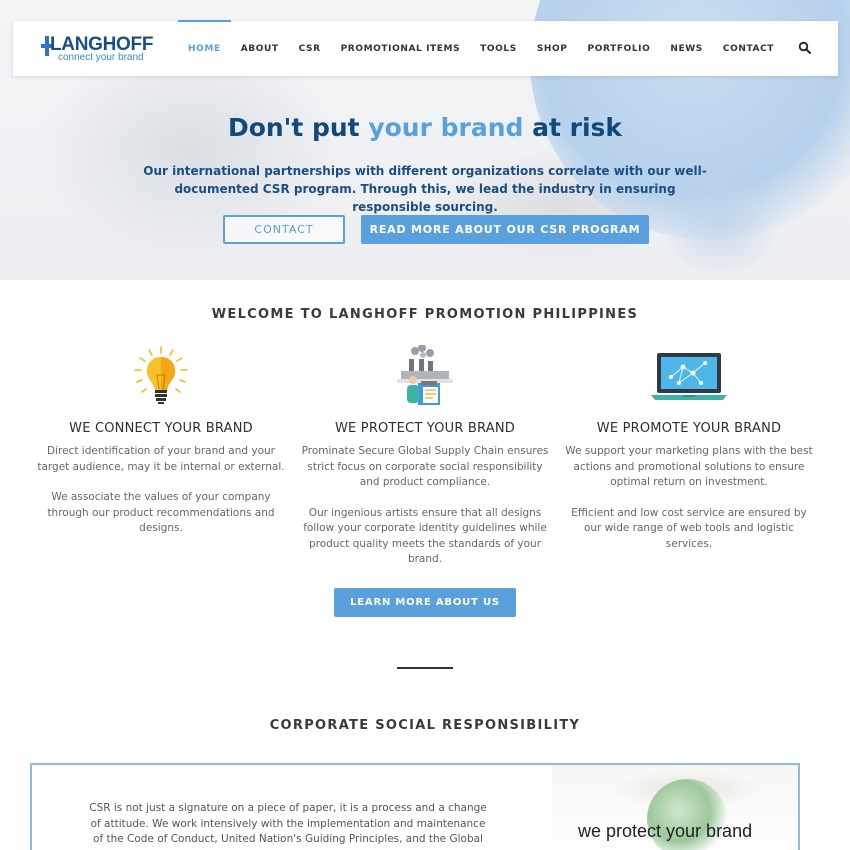  What do you see at coordinates (552, 48) in the screenshot?
I see `nav-item-shop: SHOP` at bounding box center [552, 48].